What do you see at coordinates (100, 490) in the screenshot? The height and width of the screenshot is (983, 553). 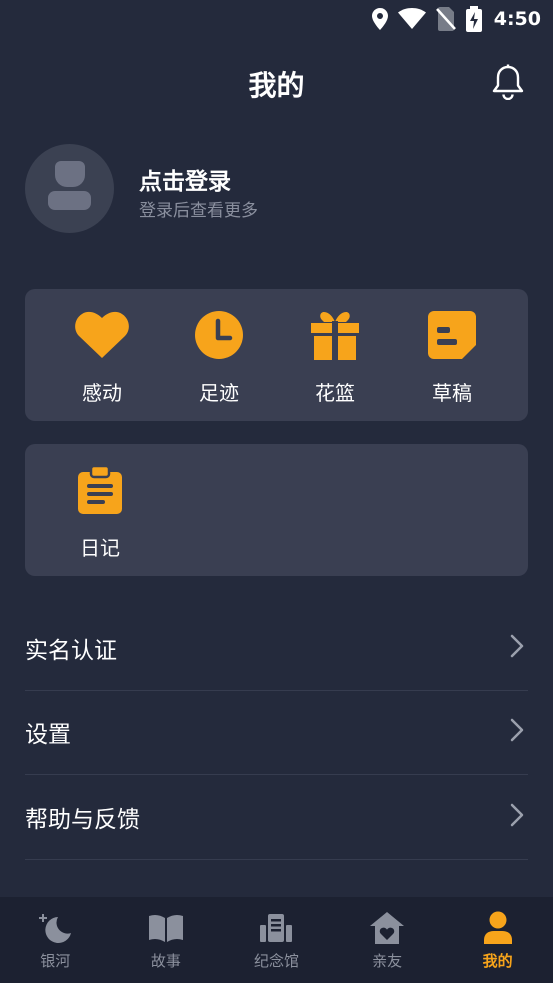 I see `clipboard-icon` at bounding box center [100, 490].